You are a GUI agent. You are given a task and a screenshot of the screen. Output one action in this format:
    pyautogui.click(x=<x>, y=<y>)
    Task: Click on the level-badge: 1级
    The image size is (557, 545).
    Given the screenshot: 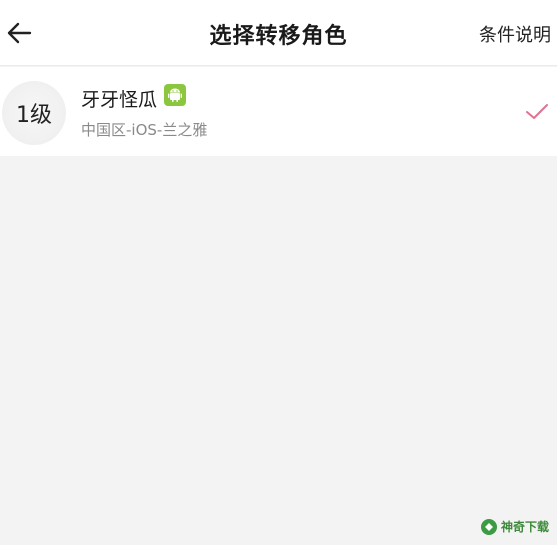 What is the action you would take?
    pyautogui.click(x=34, y=113)
    